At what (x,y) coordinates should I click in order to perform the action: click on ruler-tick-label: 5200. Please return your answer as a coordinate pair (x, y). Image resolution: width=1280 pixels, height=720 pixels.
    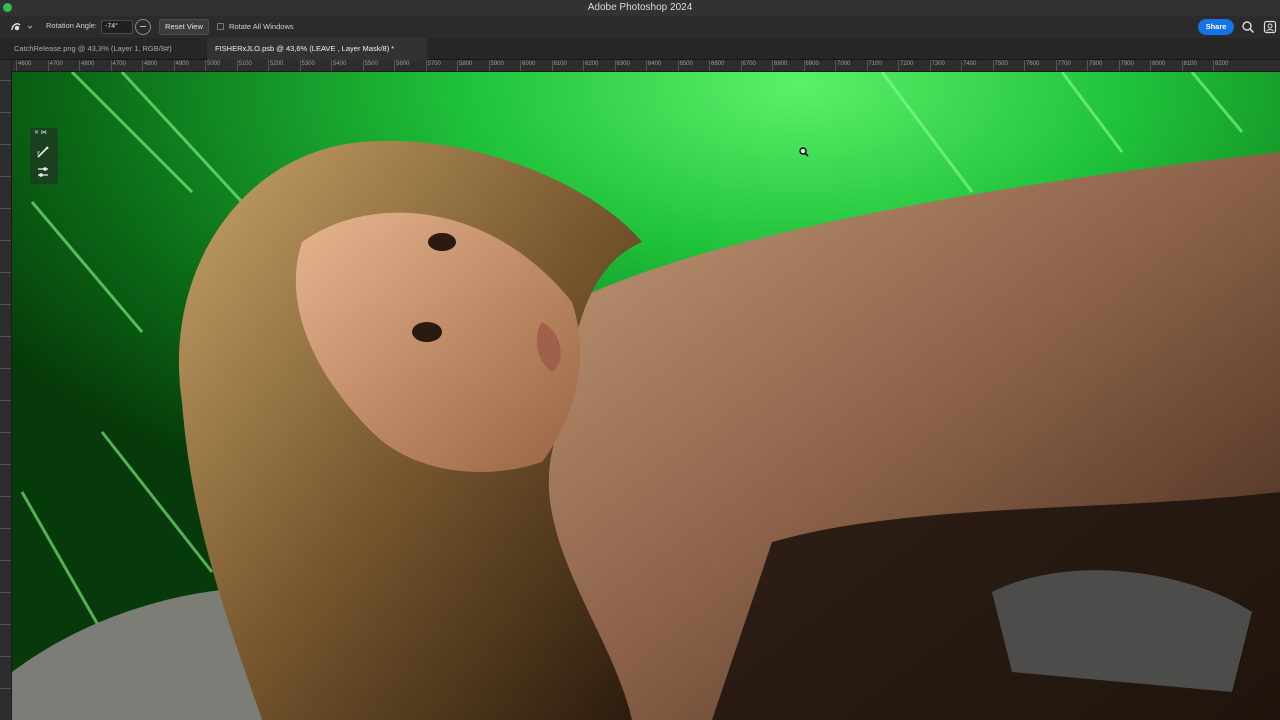
    Looking at the image, I should click on (277, 64).